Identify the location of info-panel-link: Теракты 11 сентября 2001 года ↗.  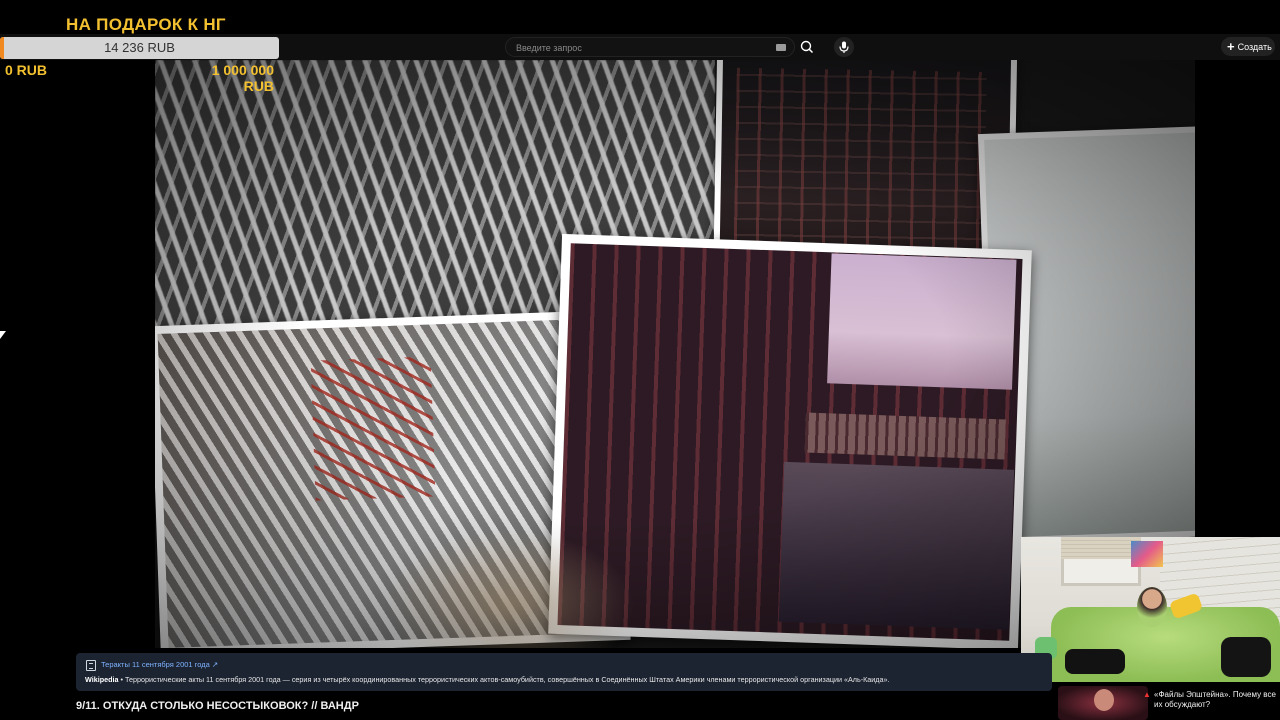
(159, 664).